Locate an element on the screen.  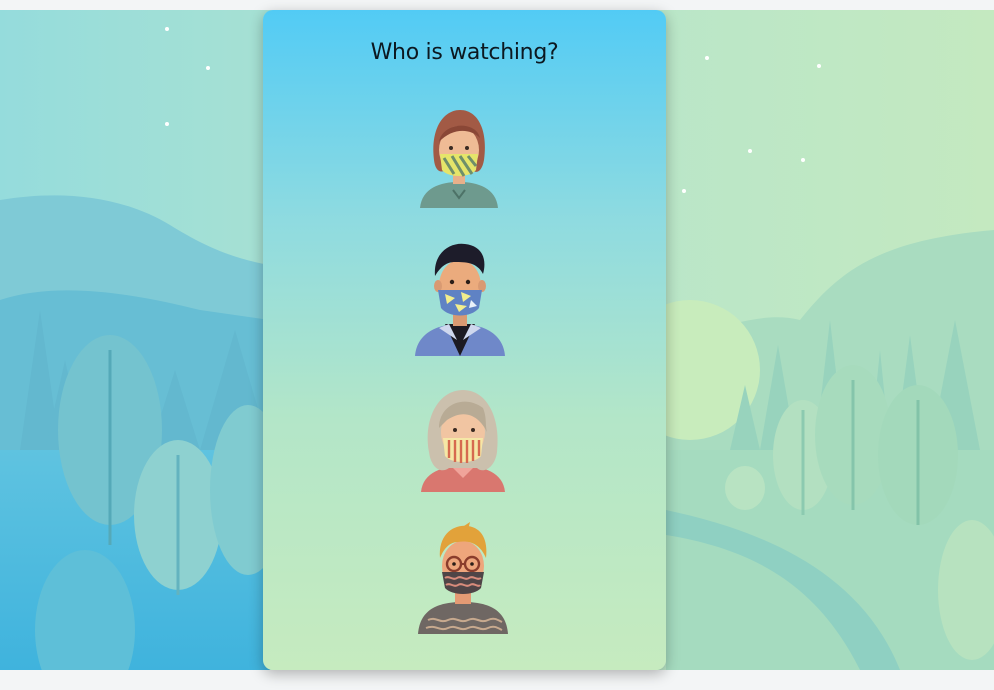
avatar-woman-brown-hair-striped-mask-icon is located at coordinates (459, 159).